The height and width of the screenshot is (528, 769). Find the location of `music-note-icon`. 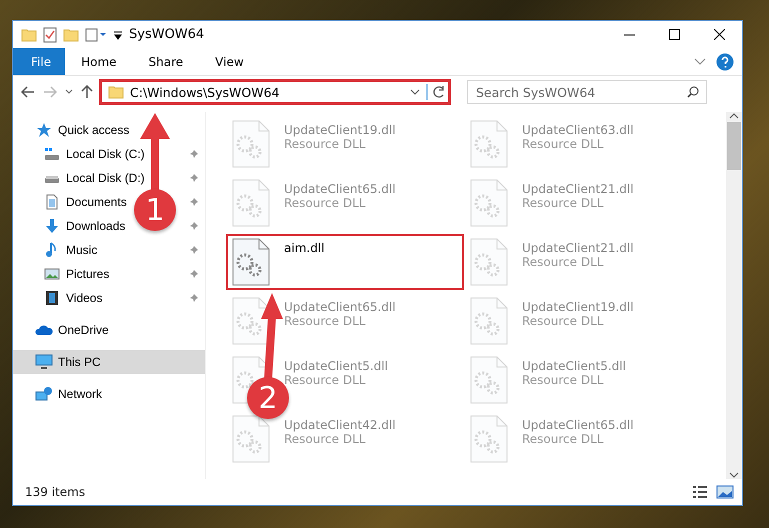

music-note-icon is located at coordinates (52, 250).